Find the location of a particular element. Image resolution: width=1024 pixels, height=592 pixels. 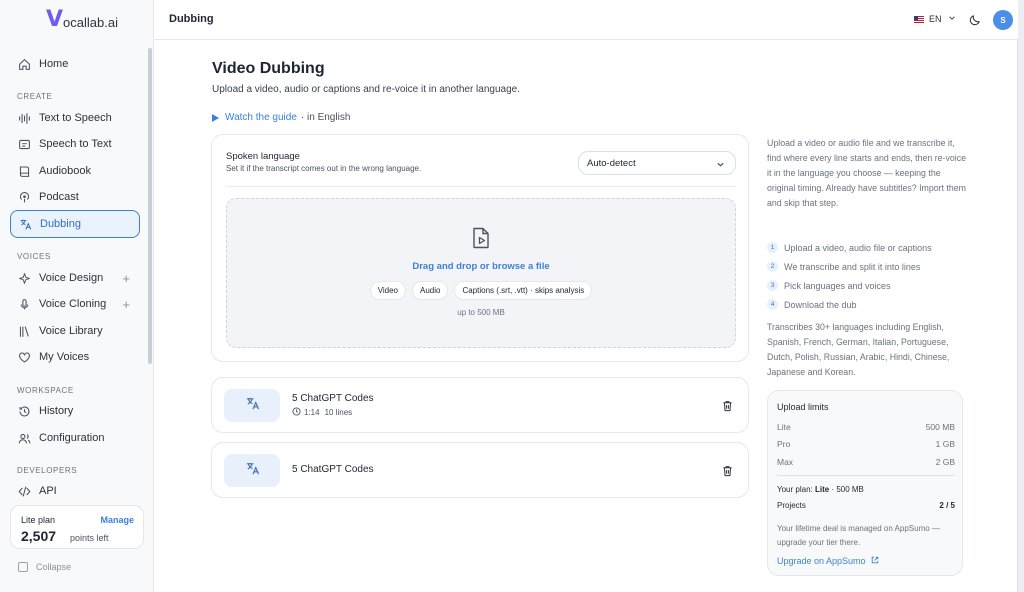

library-icon is located at coordinates (24, 331).